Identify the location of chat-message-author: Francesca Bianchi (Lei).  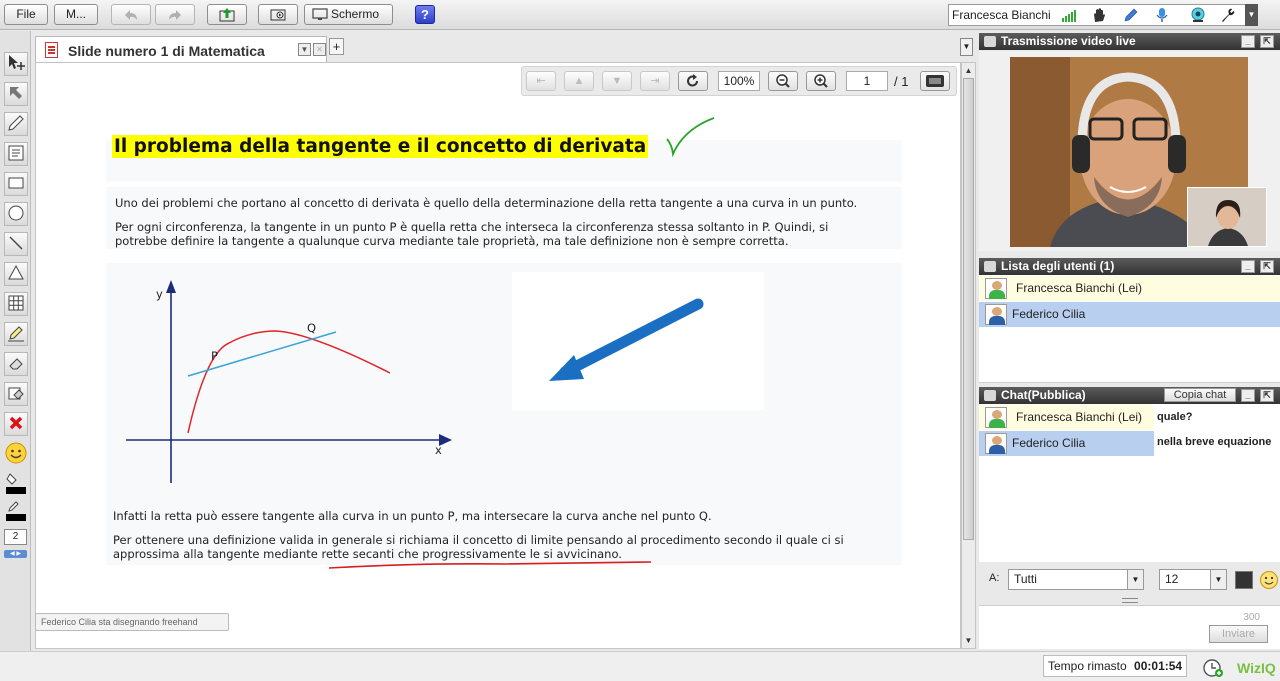
(1066, 417).